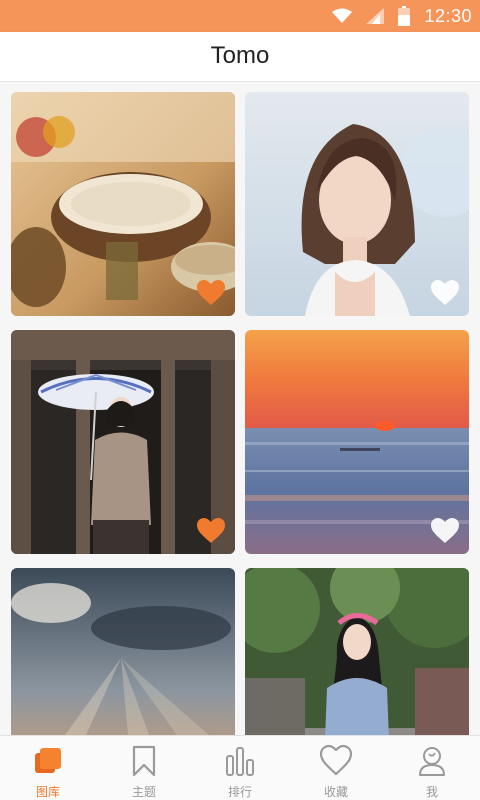  I want to click on gallery-icon, so click(48, 760).